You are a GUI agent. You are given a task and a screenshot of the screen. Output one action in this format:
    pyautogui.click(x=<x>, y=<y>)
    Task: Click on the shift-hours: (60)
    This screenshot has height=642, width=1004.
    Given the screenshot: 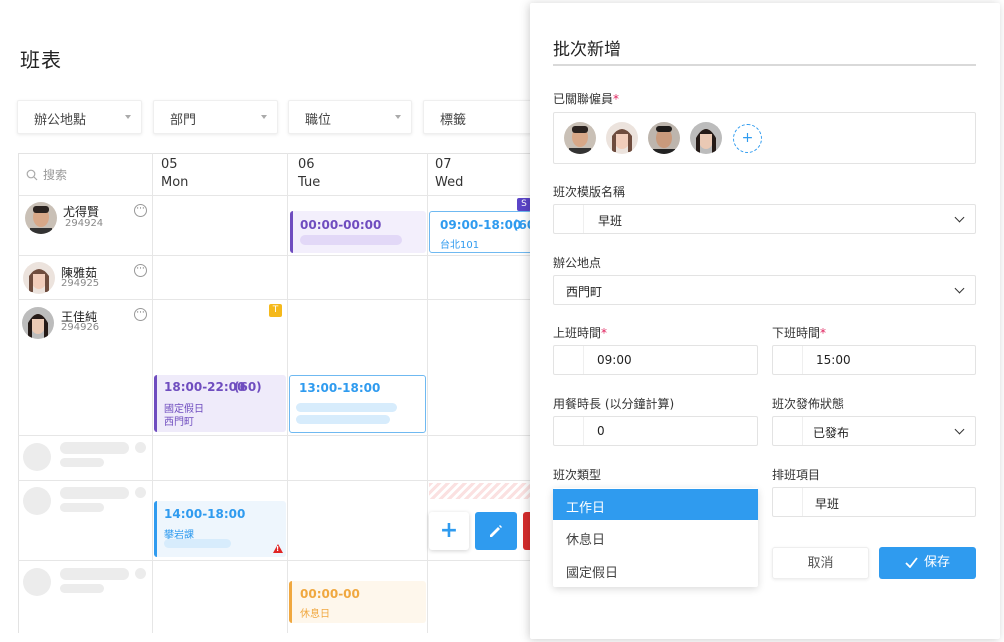 What is the action you would take?
    pyautogui.click(x=248, y=387)
    